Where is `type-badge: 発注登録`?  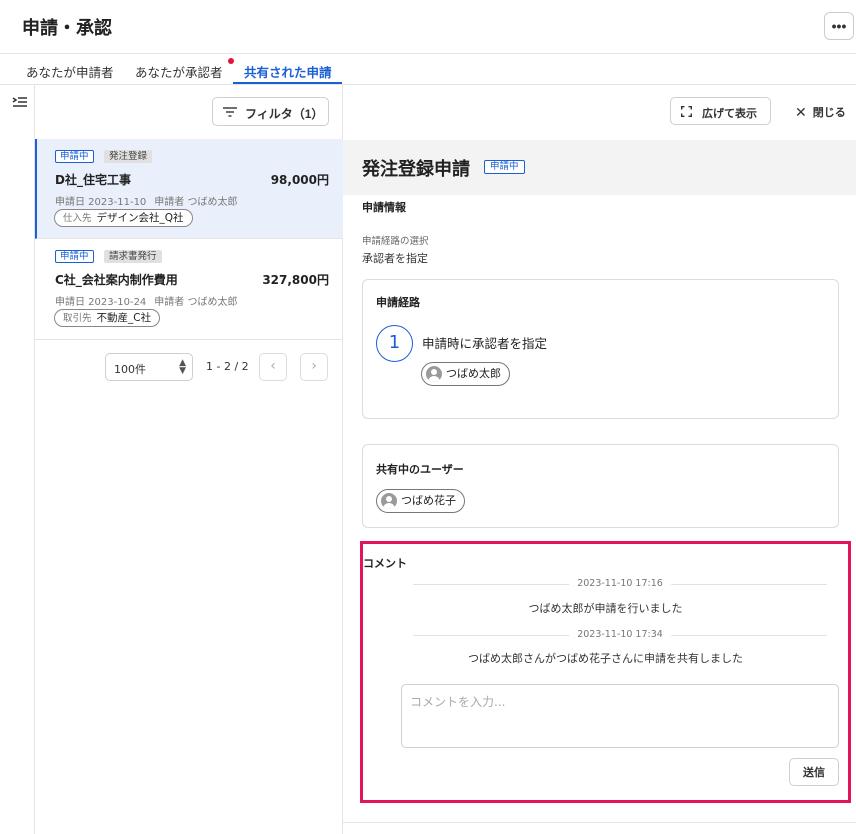
type-badge: 発注登録 is located at coordinates (128, 156).